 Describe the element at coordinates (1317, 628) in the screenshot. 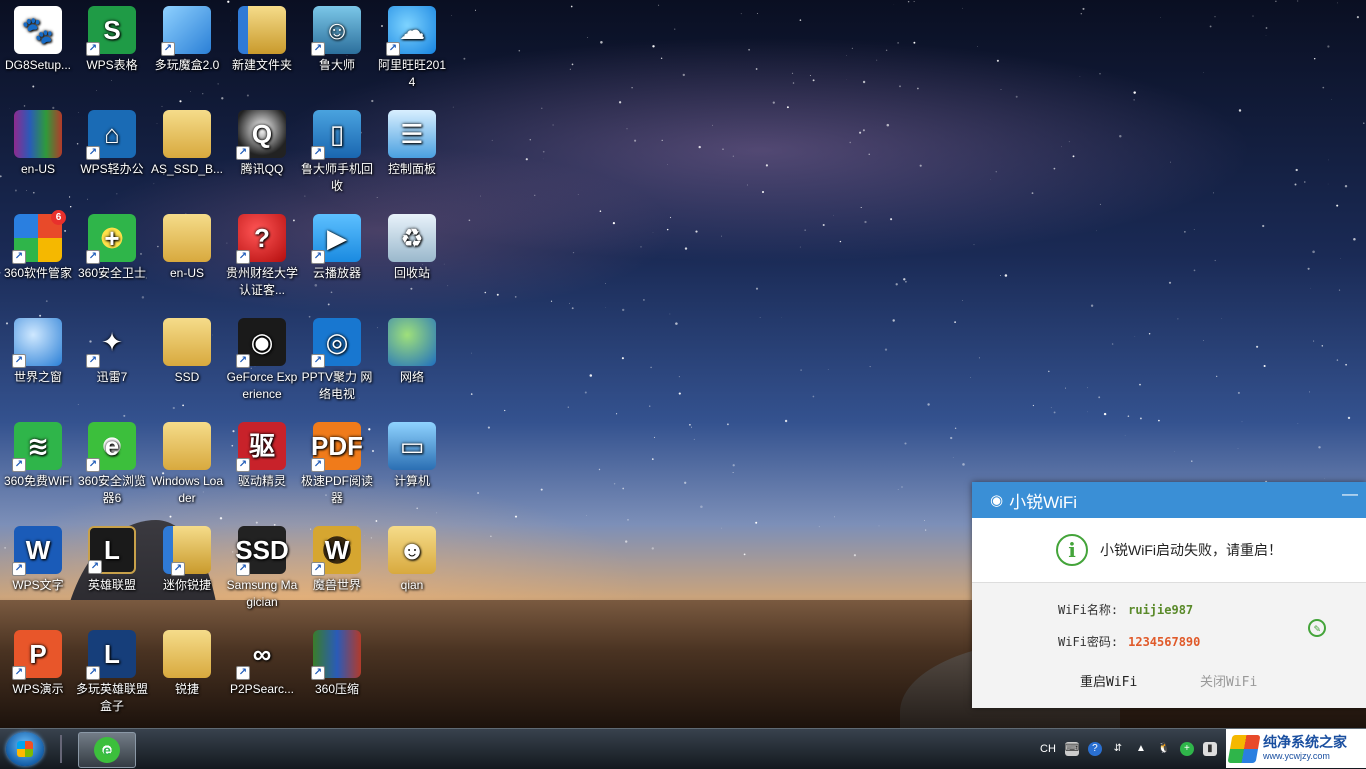

I see `edit-icon: ✎` at that location.